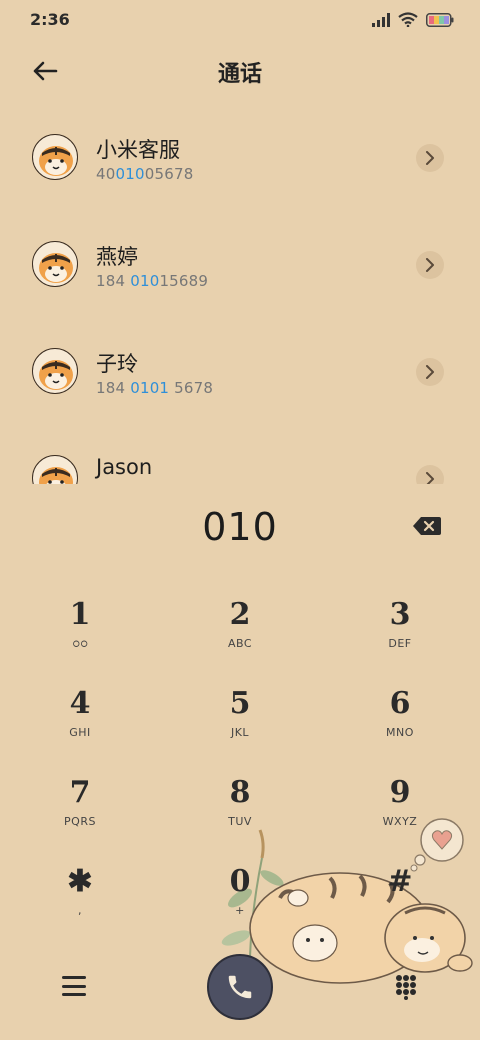 This screenshot has height=1040, width=480. Describe the element at coordinates (80, 732) in the screenshot. I see `key-letters: GHI` at that location.